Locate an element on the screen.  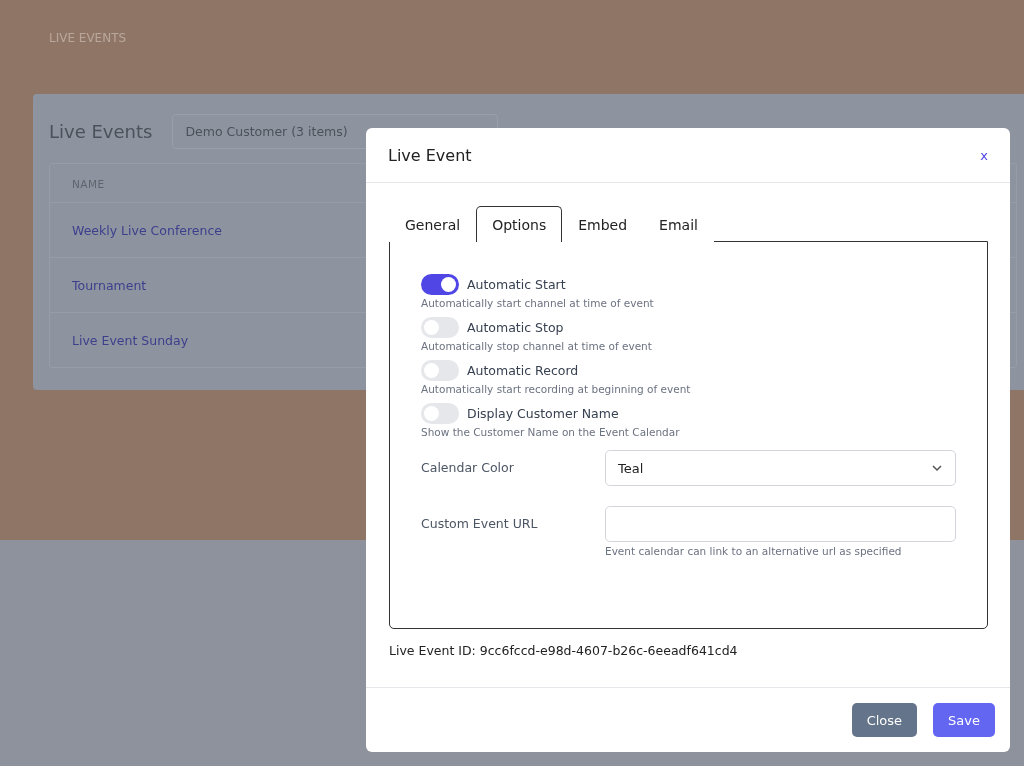
field-label: Custom Event URL is located at coordinates (480, 523).